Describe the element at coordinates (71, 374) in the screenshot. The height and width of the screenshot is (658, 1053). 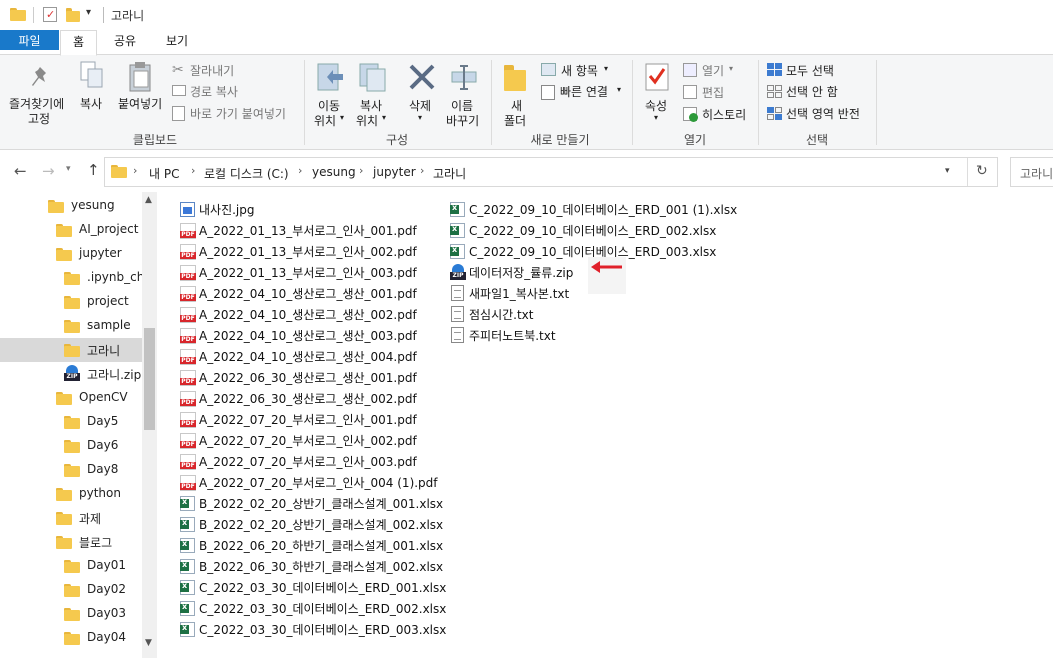
I see `sidebar-item: 고라니.zip` at that location.